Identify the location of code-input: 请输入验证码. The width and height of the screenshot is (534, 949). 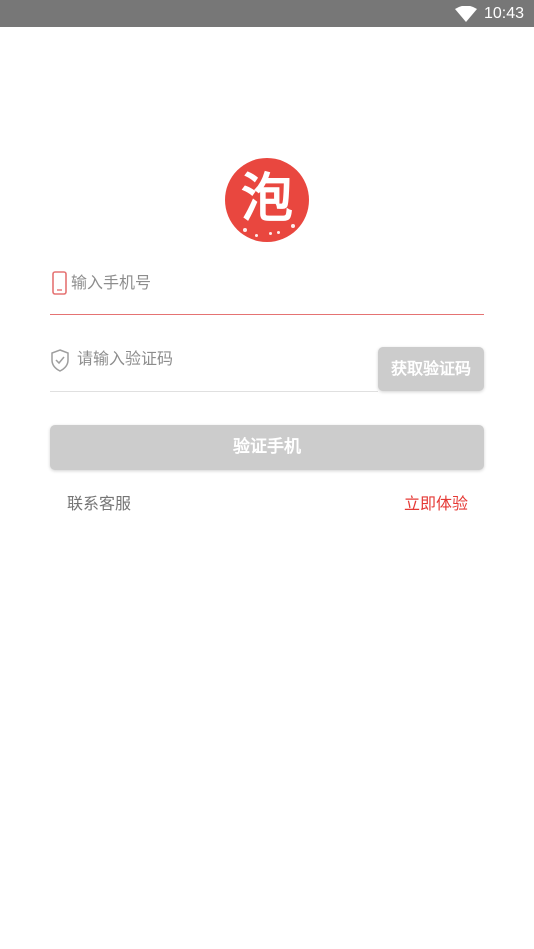
(214, 366).